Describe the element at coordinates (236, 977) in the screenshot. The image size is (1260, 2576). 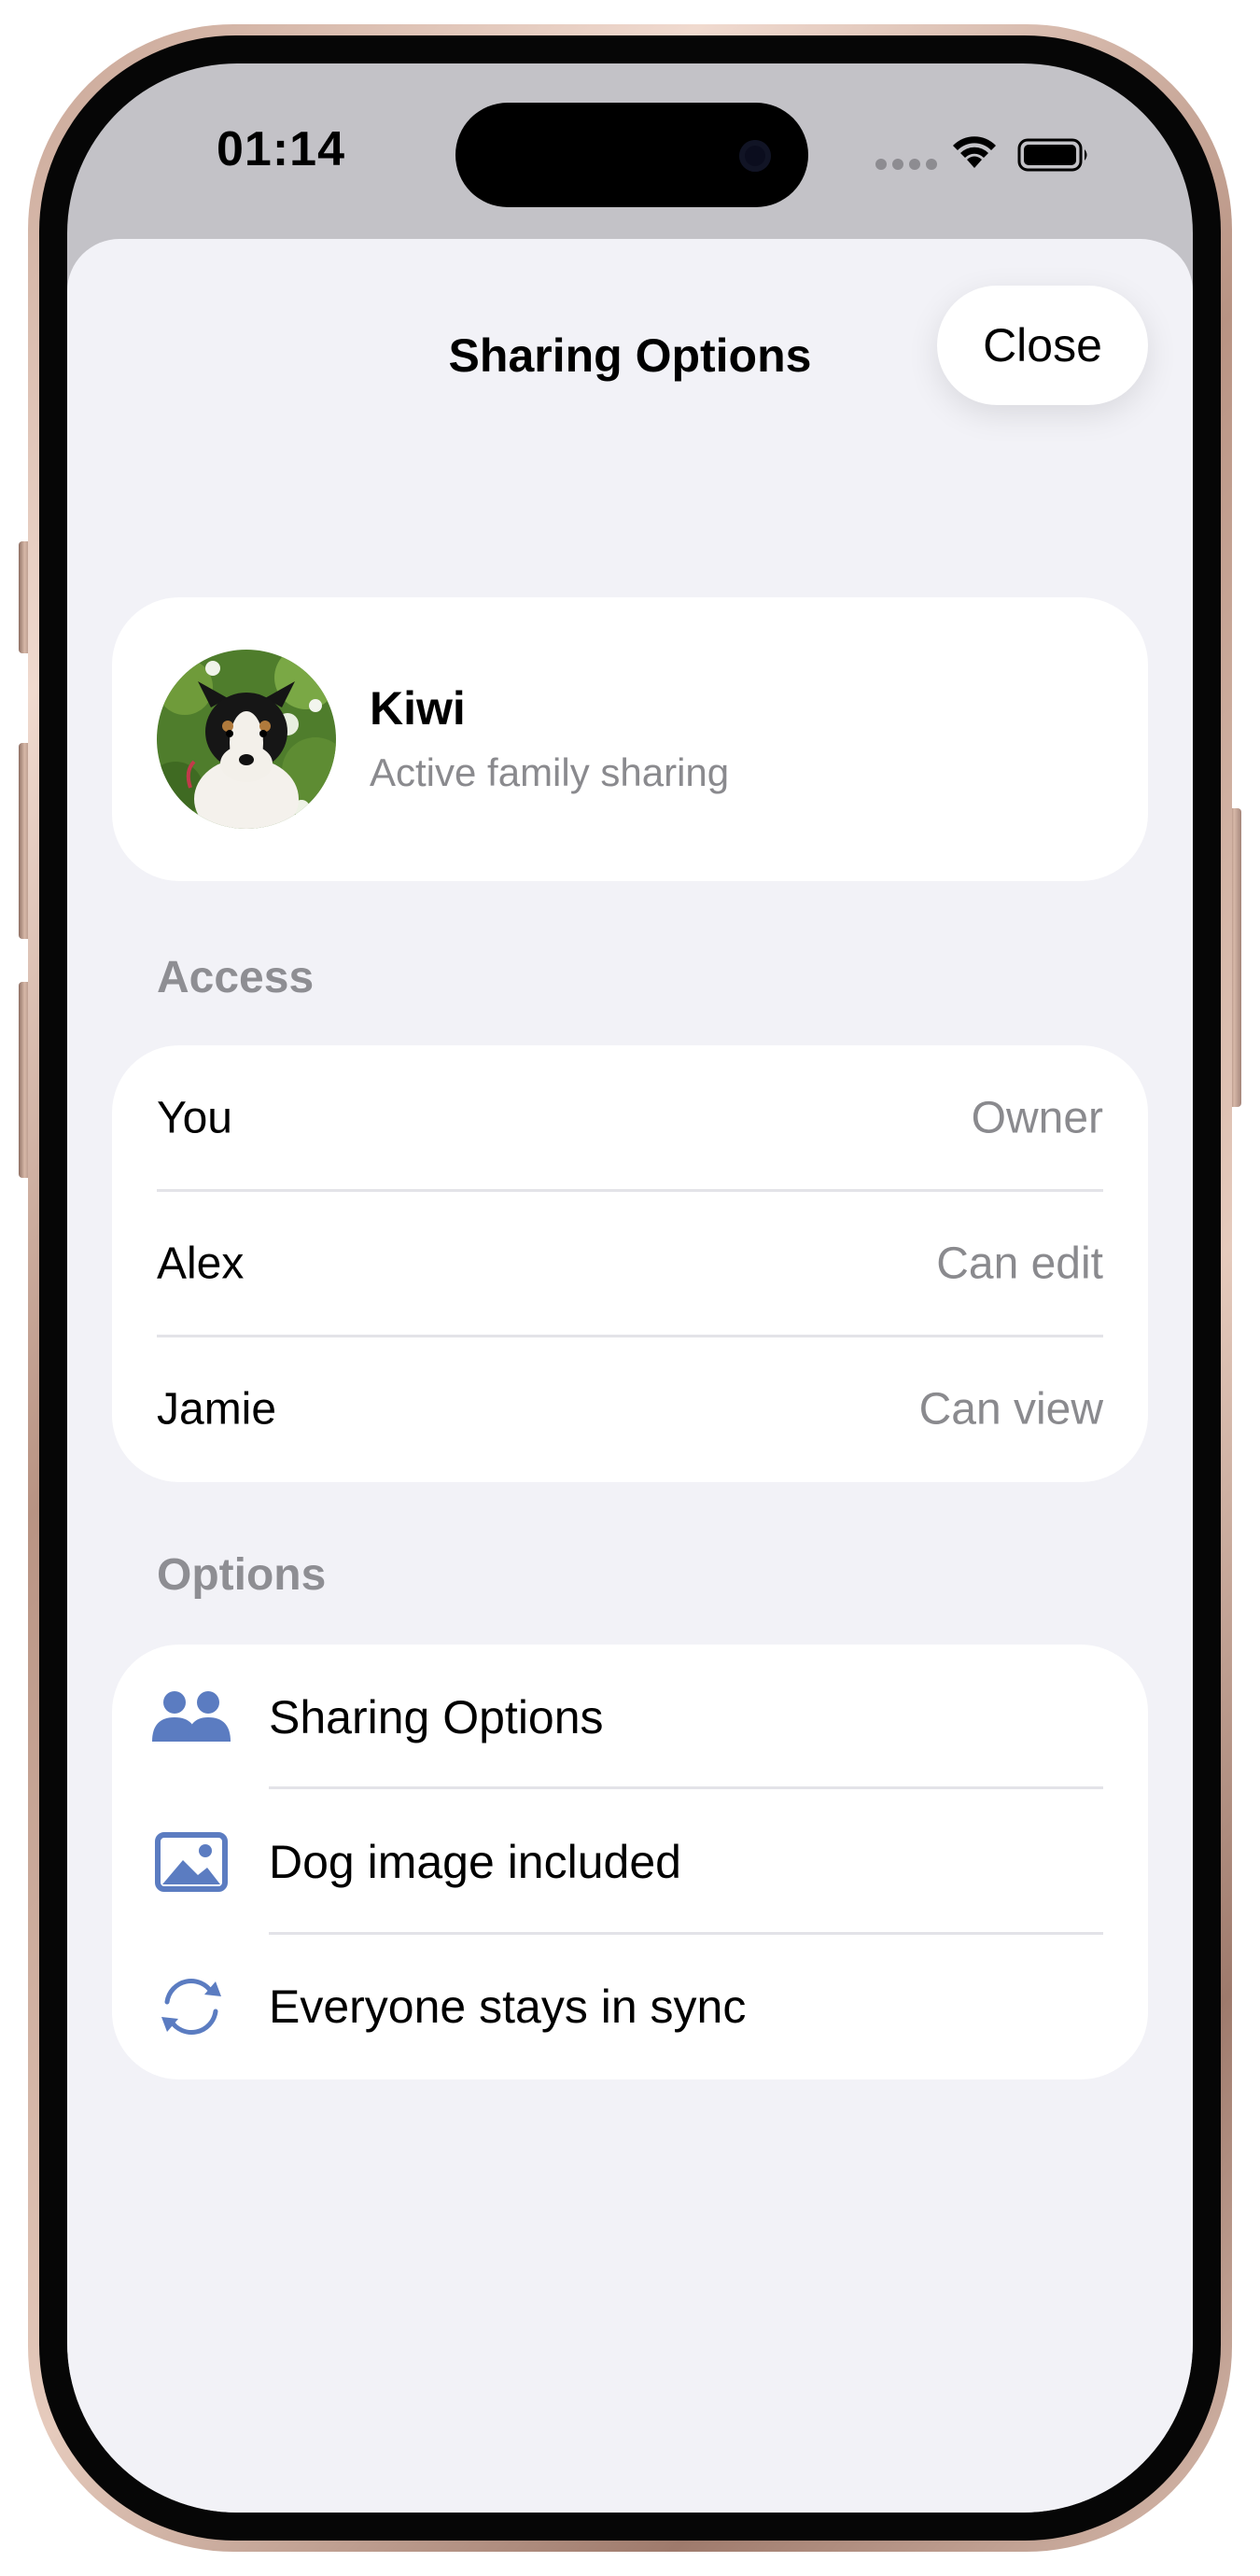
I see `access-section-header: Access` at that location.